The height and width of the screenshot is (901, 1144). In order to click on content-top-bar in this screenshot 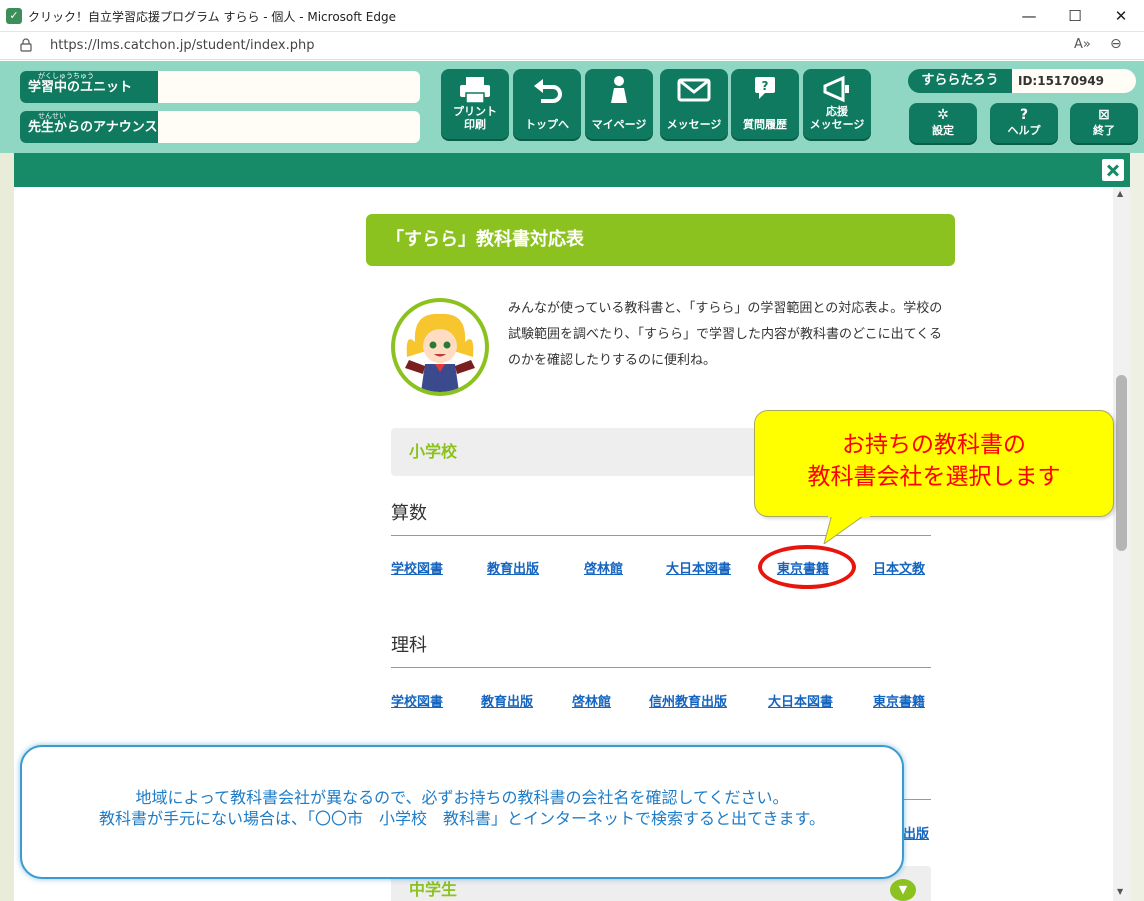, I will do `click(572, 170)`.